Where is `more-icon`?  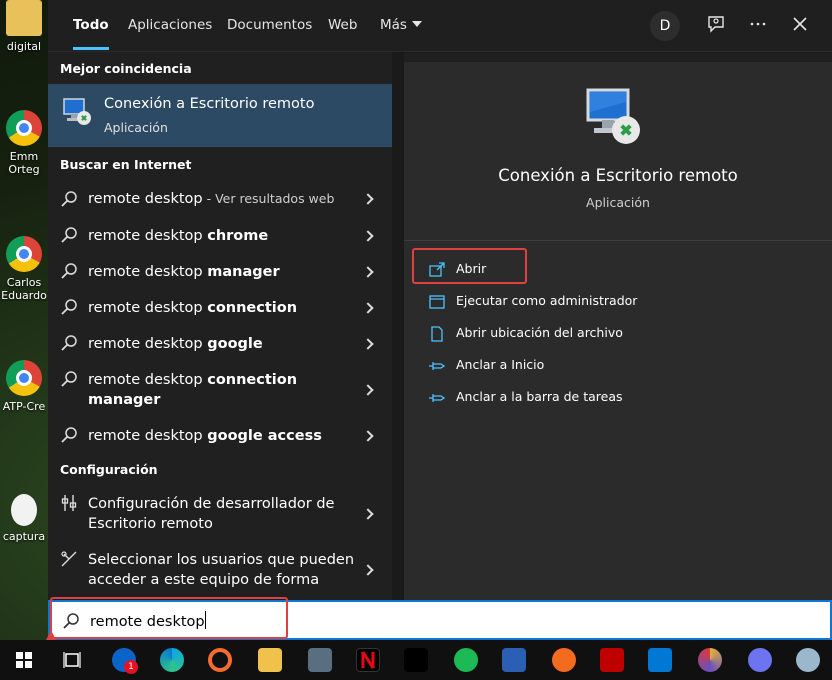
more-icon is located at coordinates (758, 26).